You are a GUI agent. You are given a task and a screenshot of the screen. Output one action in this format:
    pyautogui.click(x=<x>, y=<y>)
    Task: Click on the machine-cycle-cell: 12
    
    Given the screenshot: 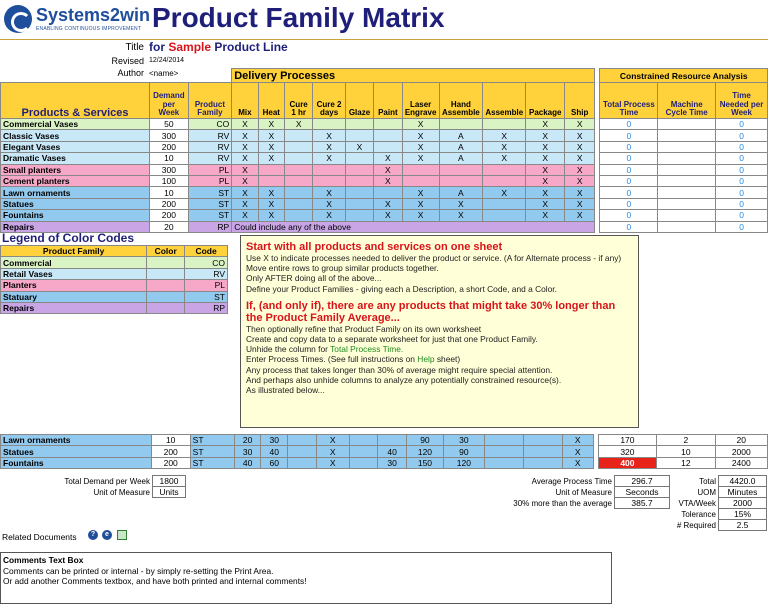 What is the action you would take?
    pyautogui.click(x=686, y=463)
    